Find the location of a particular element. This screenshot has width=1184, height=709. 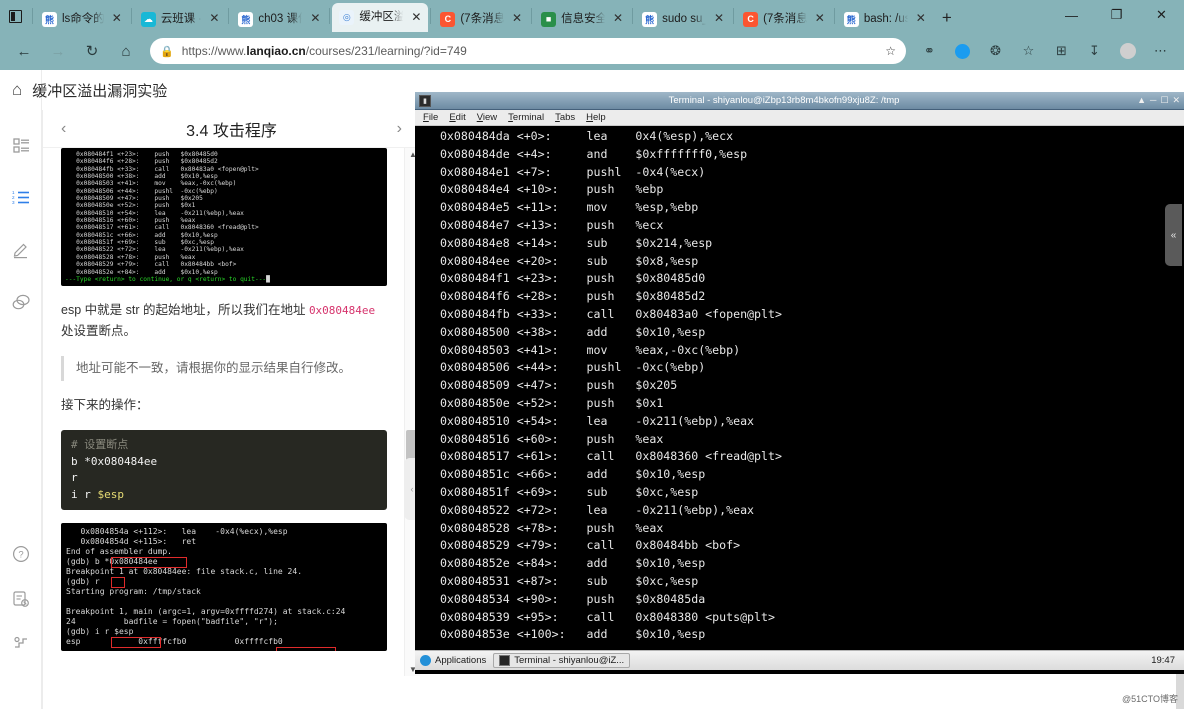

browser-tab-0: 熊 ls命令的 ✕ is located at coordinates (82, 19).